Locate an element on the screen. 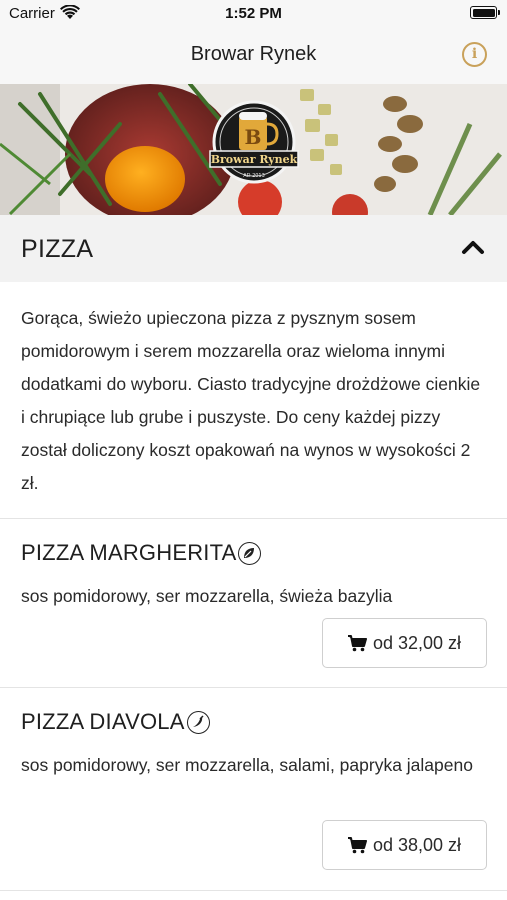 The height and width of the screenshot is (900, 507). status-time: 1:52 PM is located at coordinates (253, 13).